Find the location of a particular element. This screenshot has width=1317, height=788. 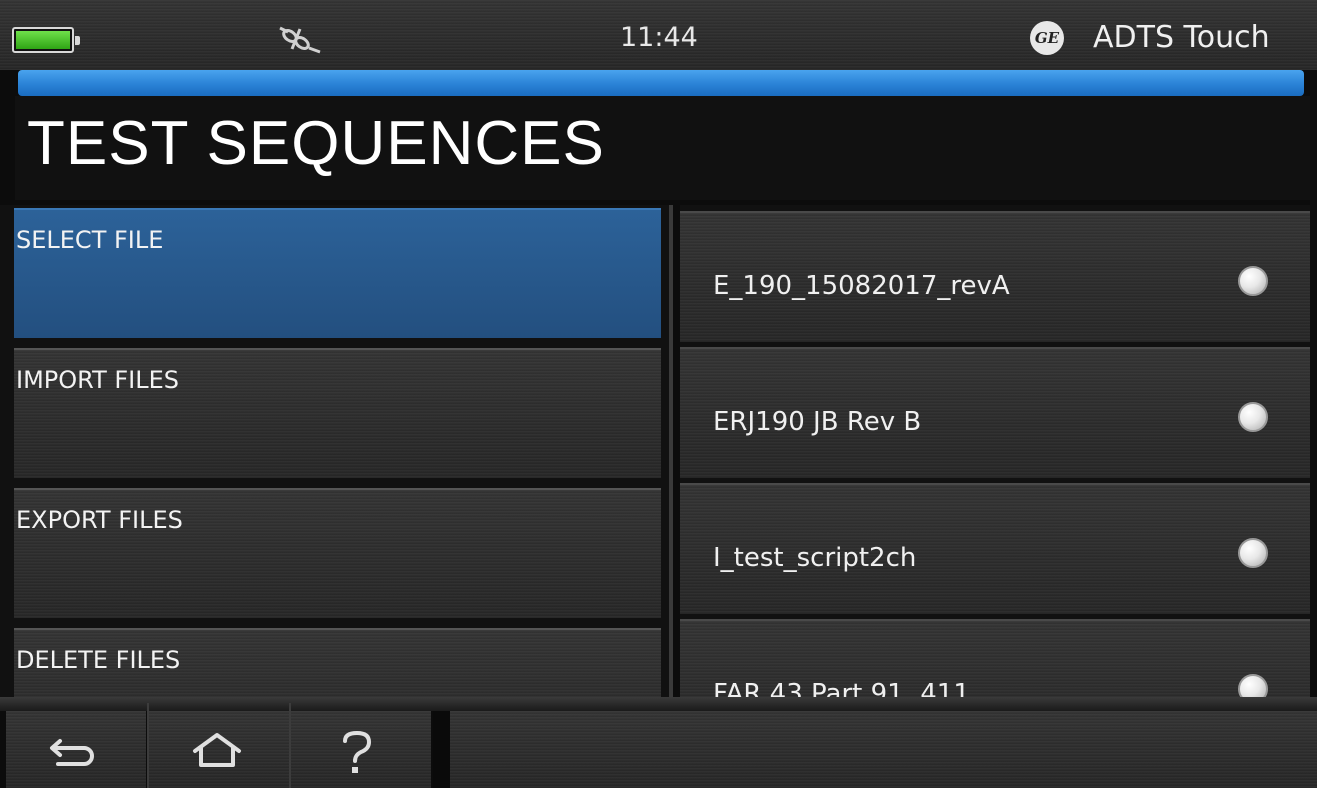

menu-item-delete-files: DELETE FILES is located at coordinates (337, 662).